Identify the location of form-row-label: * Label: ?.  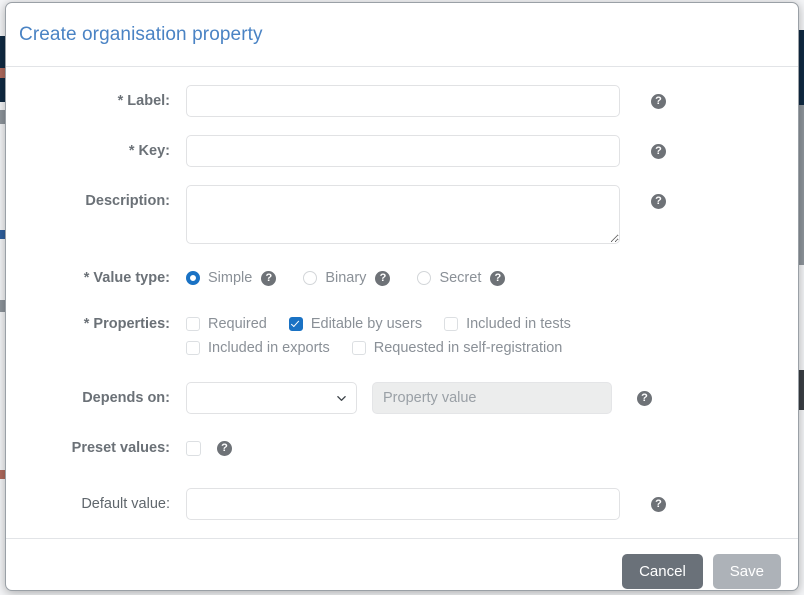
(402, 101).